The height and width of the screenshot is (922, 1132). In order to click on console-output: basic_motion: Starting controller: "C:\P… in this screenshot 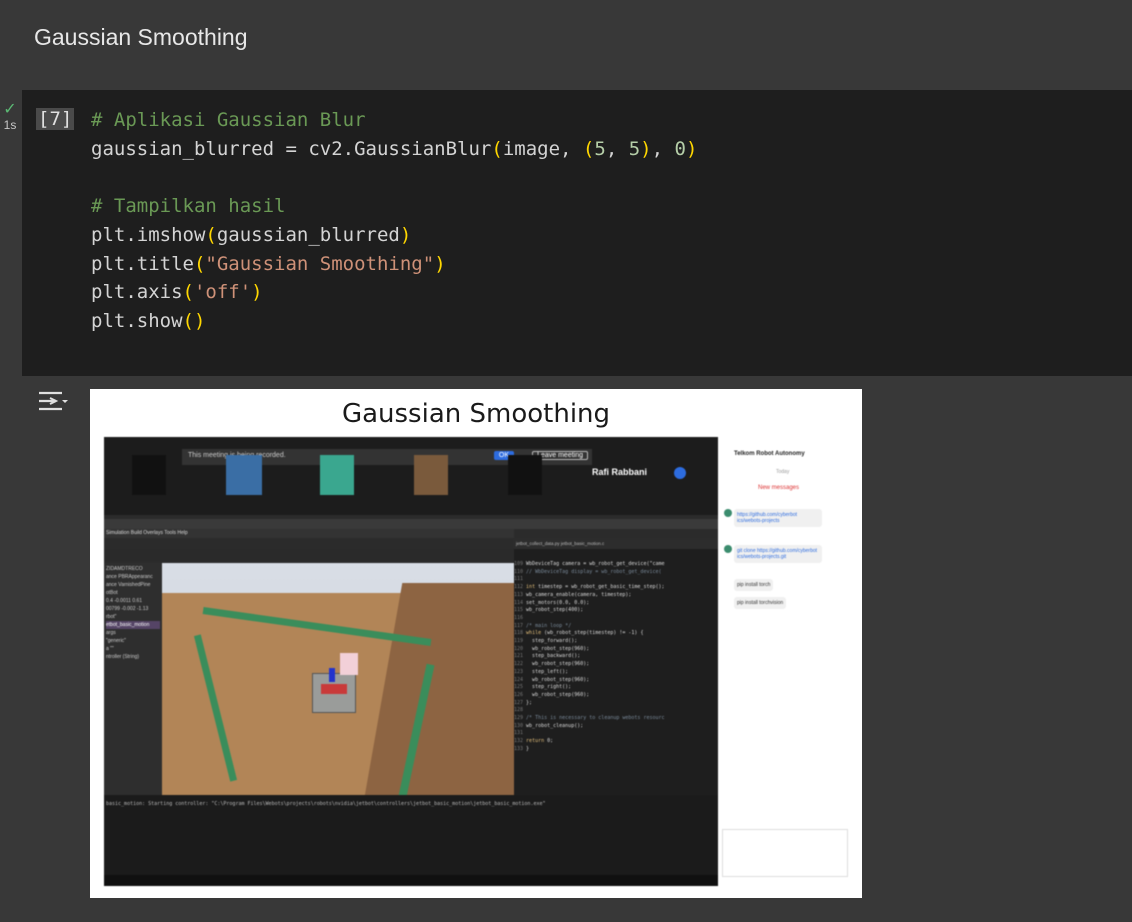, I will do `click(411, 835)`.